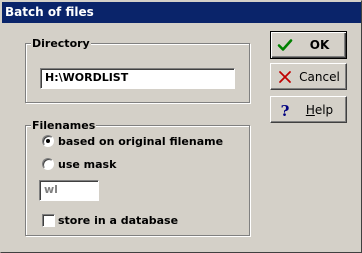 The image size is (362, 253). I want to click on cancel-button-label: Cancel, so click(319, 77).